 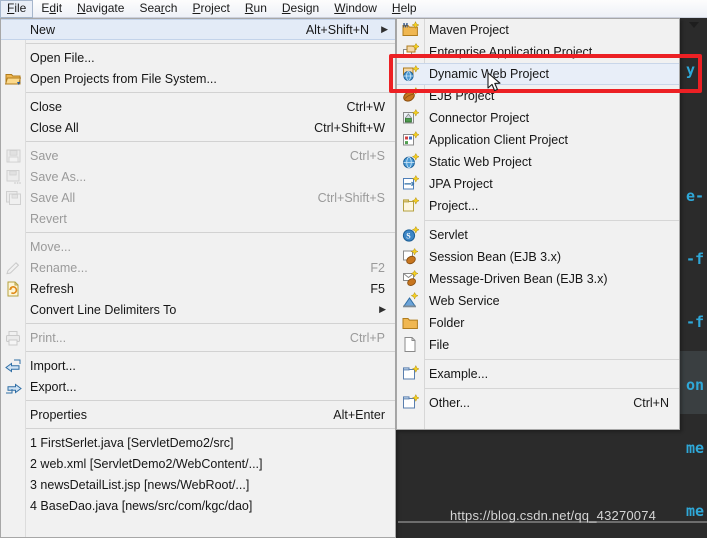 What do you see at coordinates (538, 30) in the screenshot?
I see `menu-item-maven-project: M Maven Project` at bounding box center [538, 30].